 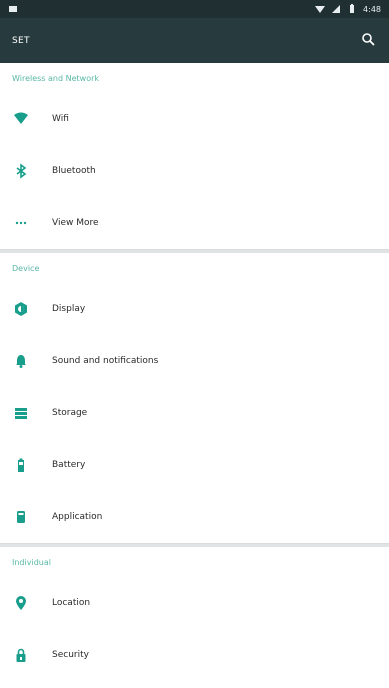 I want to click on settings-item-label: View More, so click(x=75, y=223).